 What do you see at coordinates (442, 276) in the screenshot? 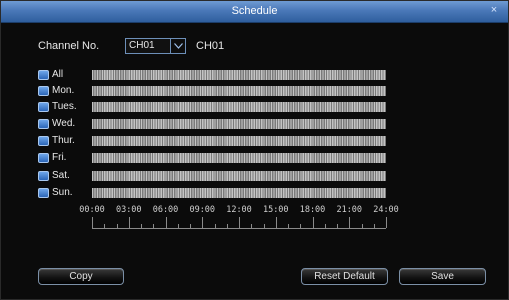
I see `save-button: Save` at bounding box center [442, 276].